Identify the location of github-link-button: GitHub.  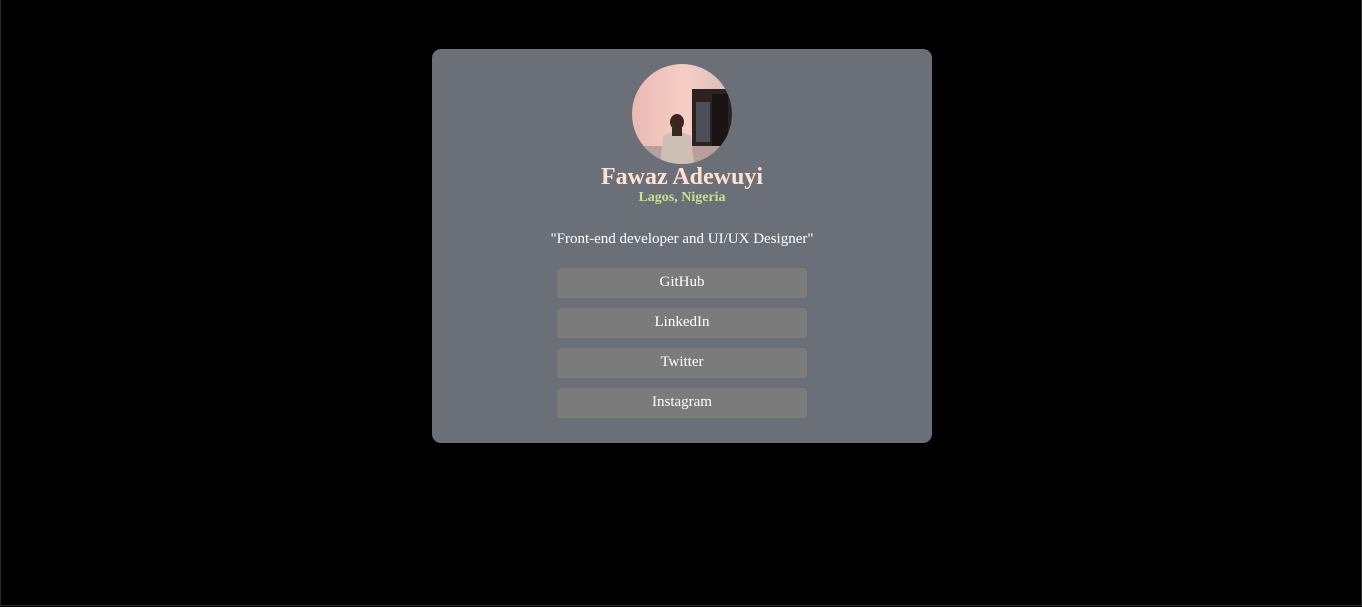
(682, 283).